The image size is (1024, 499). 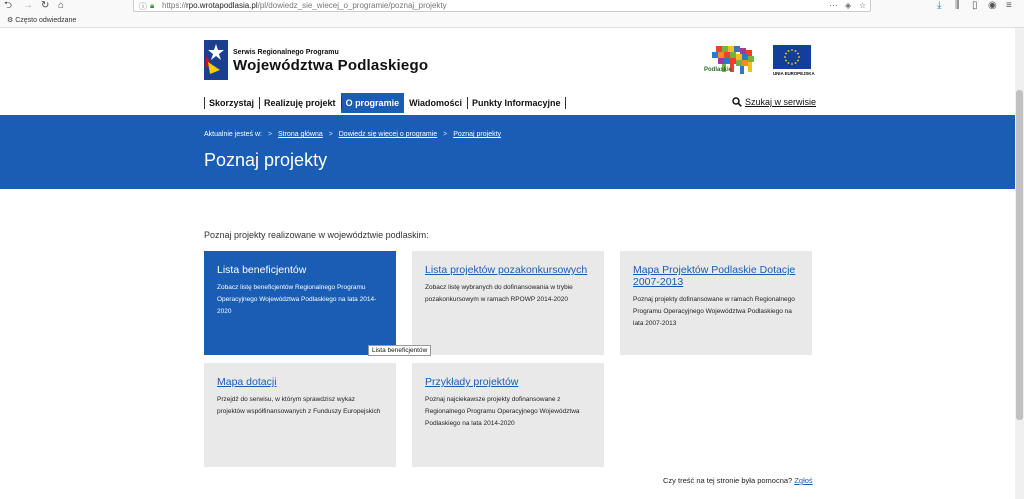 What do you see at coordinates (512, 20) in the screenshot?
I see `bookmarks-bar: ⚙ Często odwiedzane` at bounding box center [512, 20].